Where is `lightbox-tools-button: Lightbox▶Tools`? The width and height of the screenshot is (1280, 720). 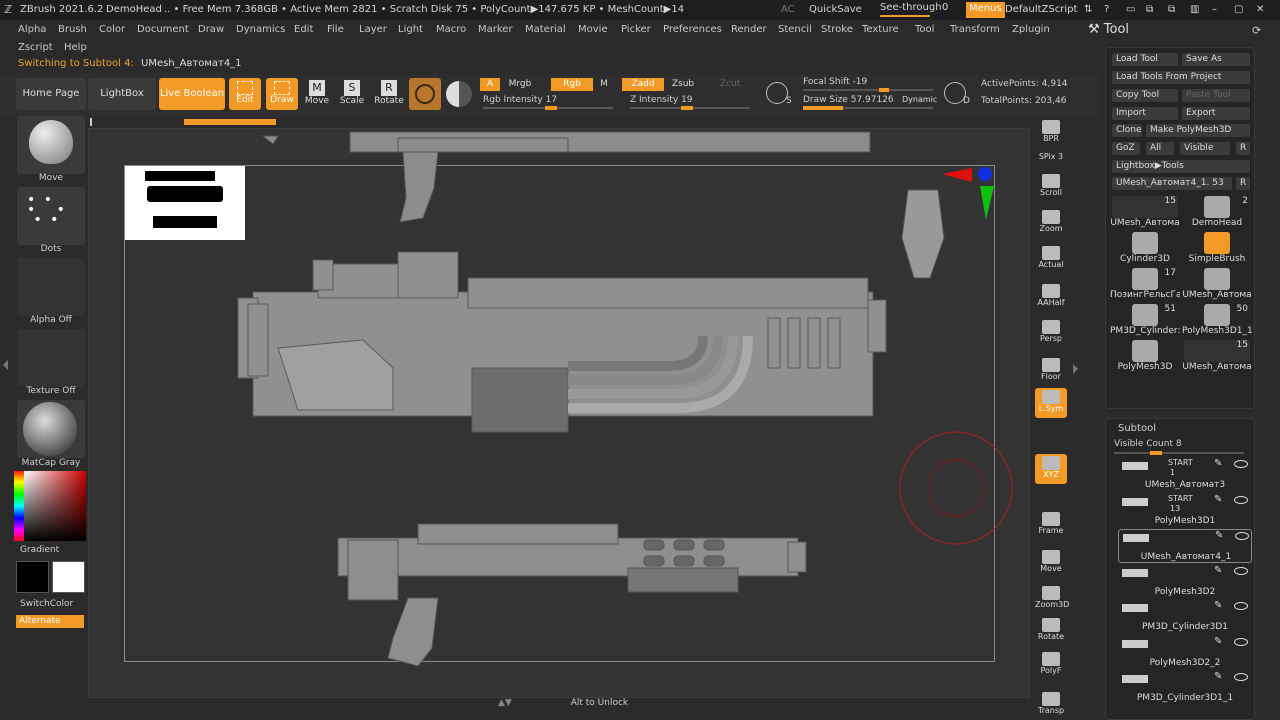 lightbox-tools-button: Lightbox▶Tools is located at coordinates (1181, 166).